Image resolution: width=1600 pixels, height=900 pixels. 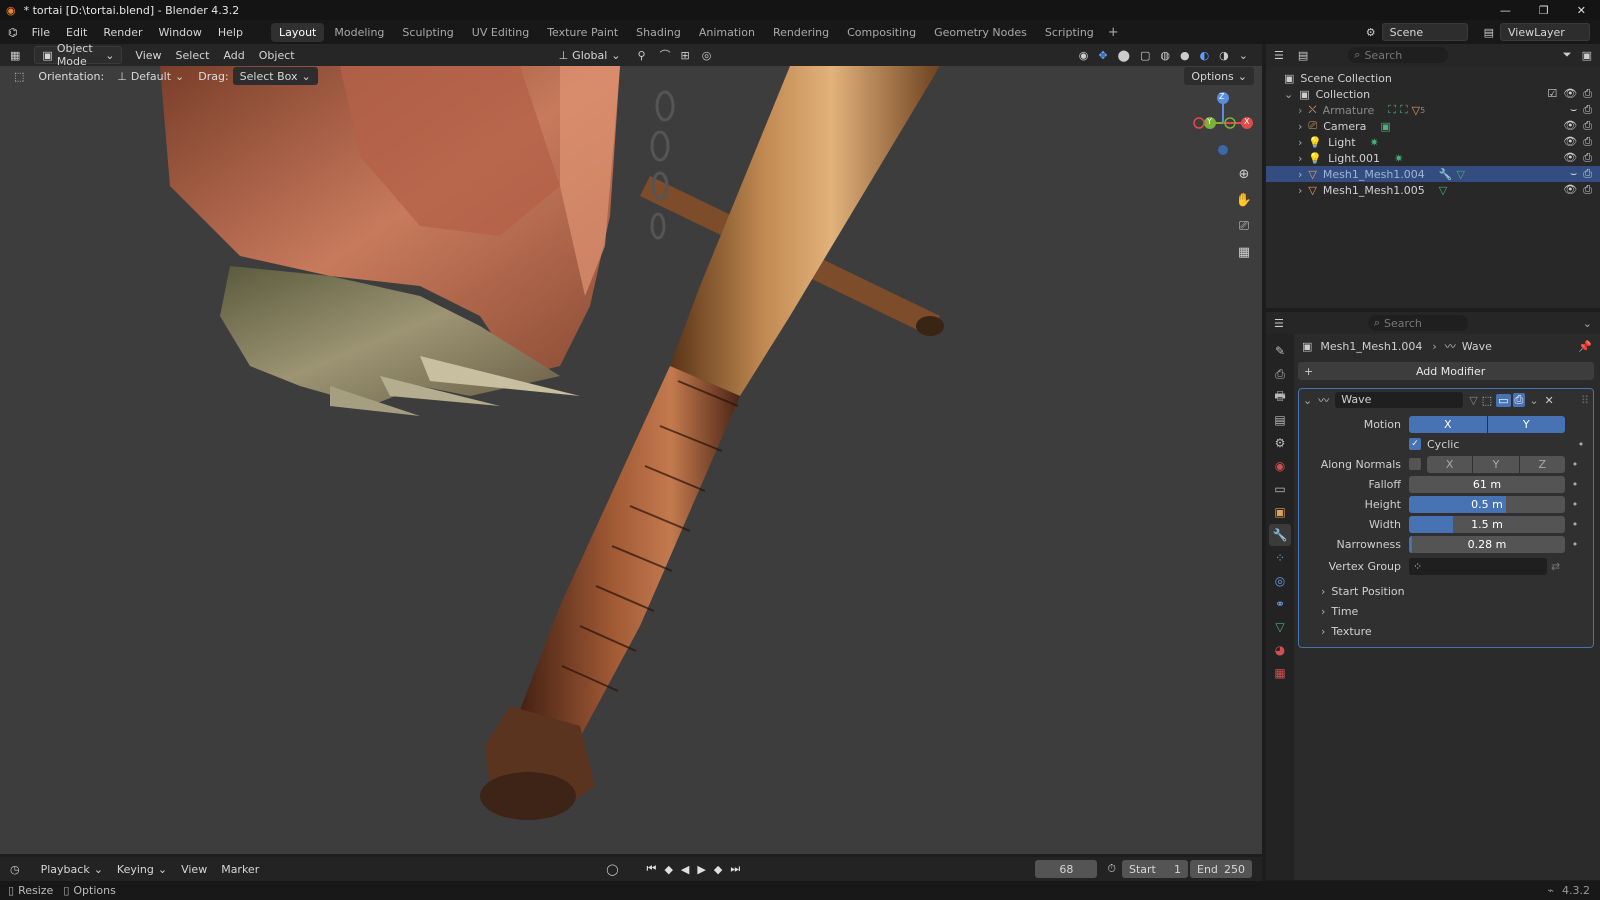 What do you see at coordinates (1280, 650) in the screenshot?
I see `material-tab-icon: ◕` at bounding box center [1280, 650].